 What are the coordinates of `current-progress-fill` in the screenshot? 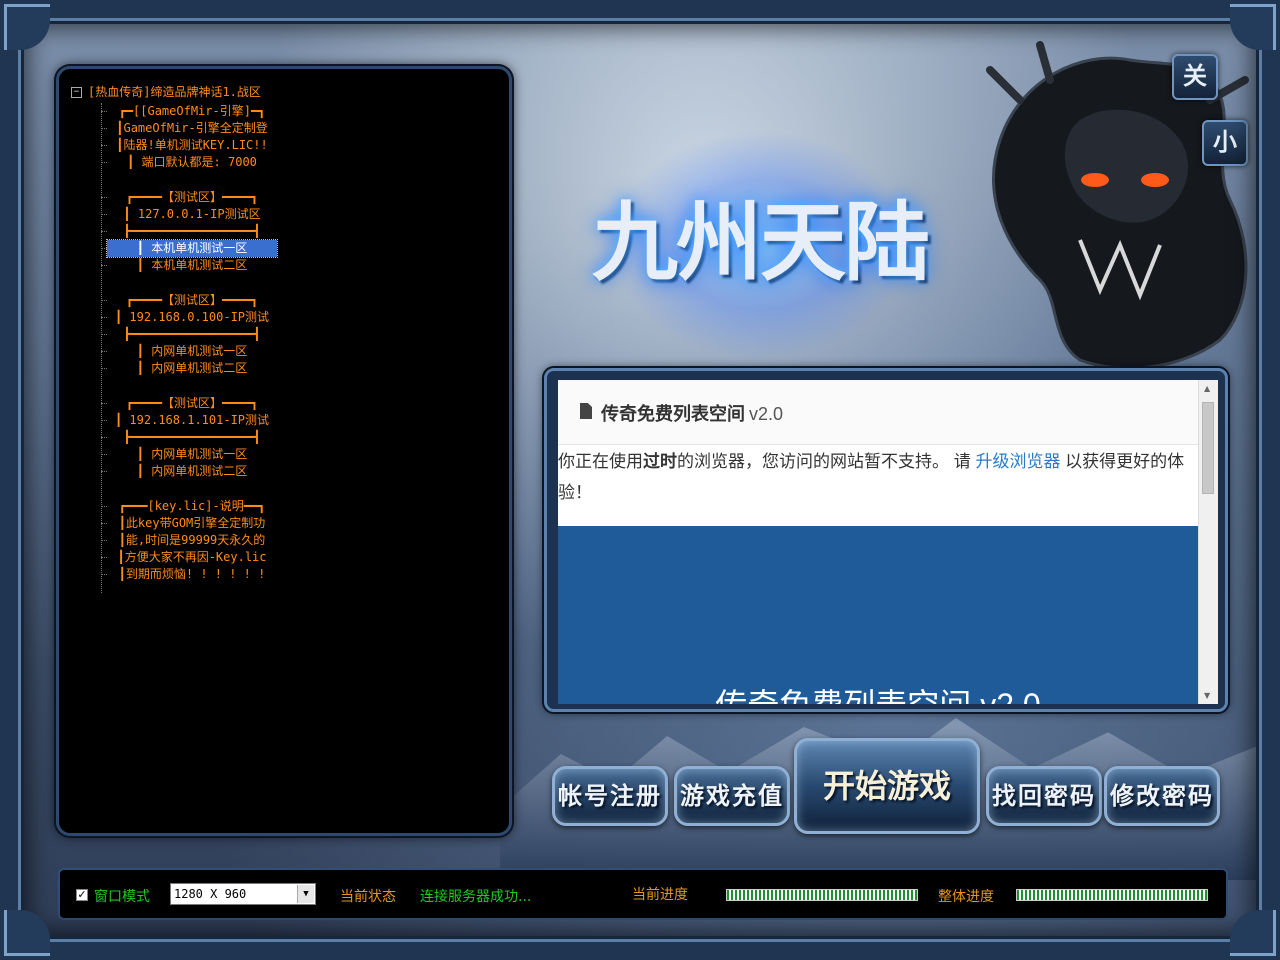 It's located at (822, 895).